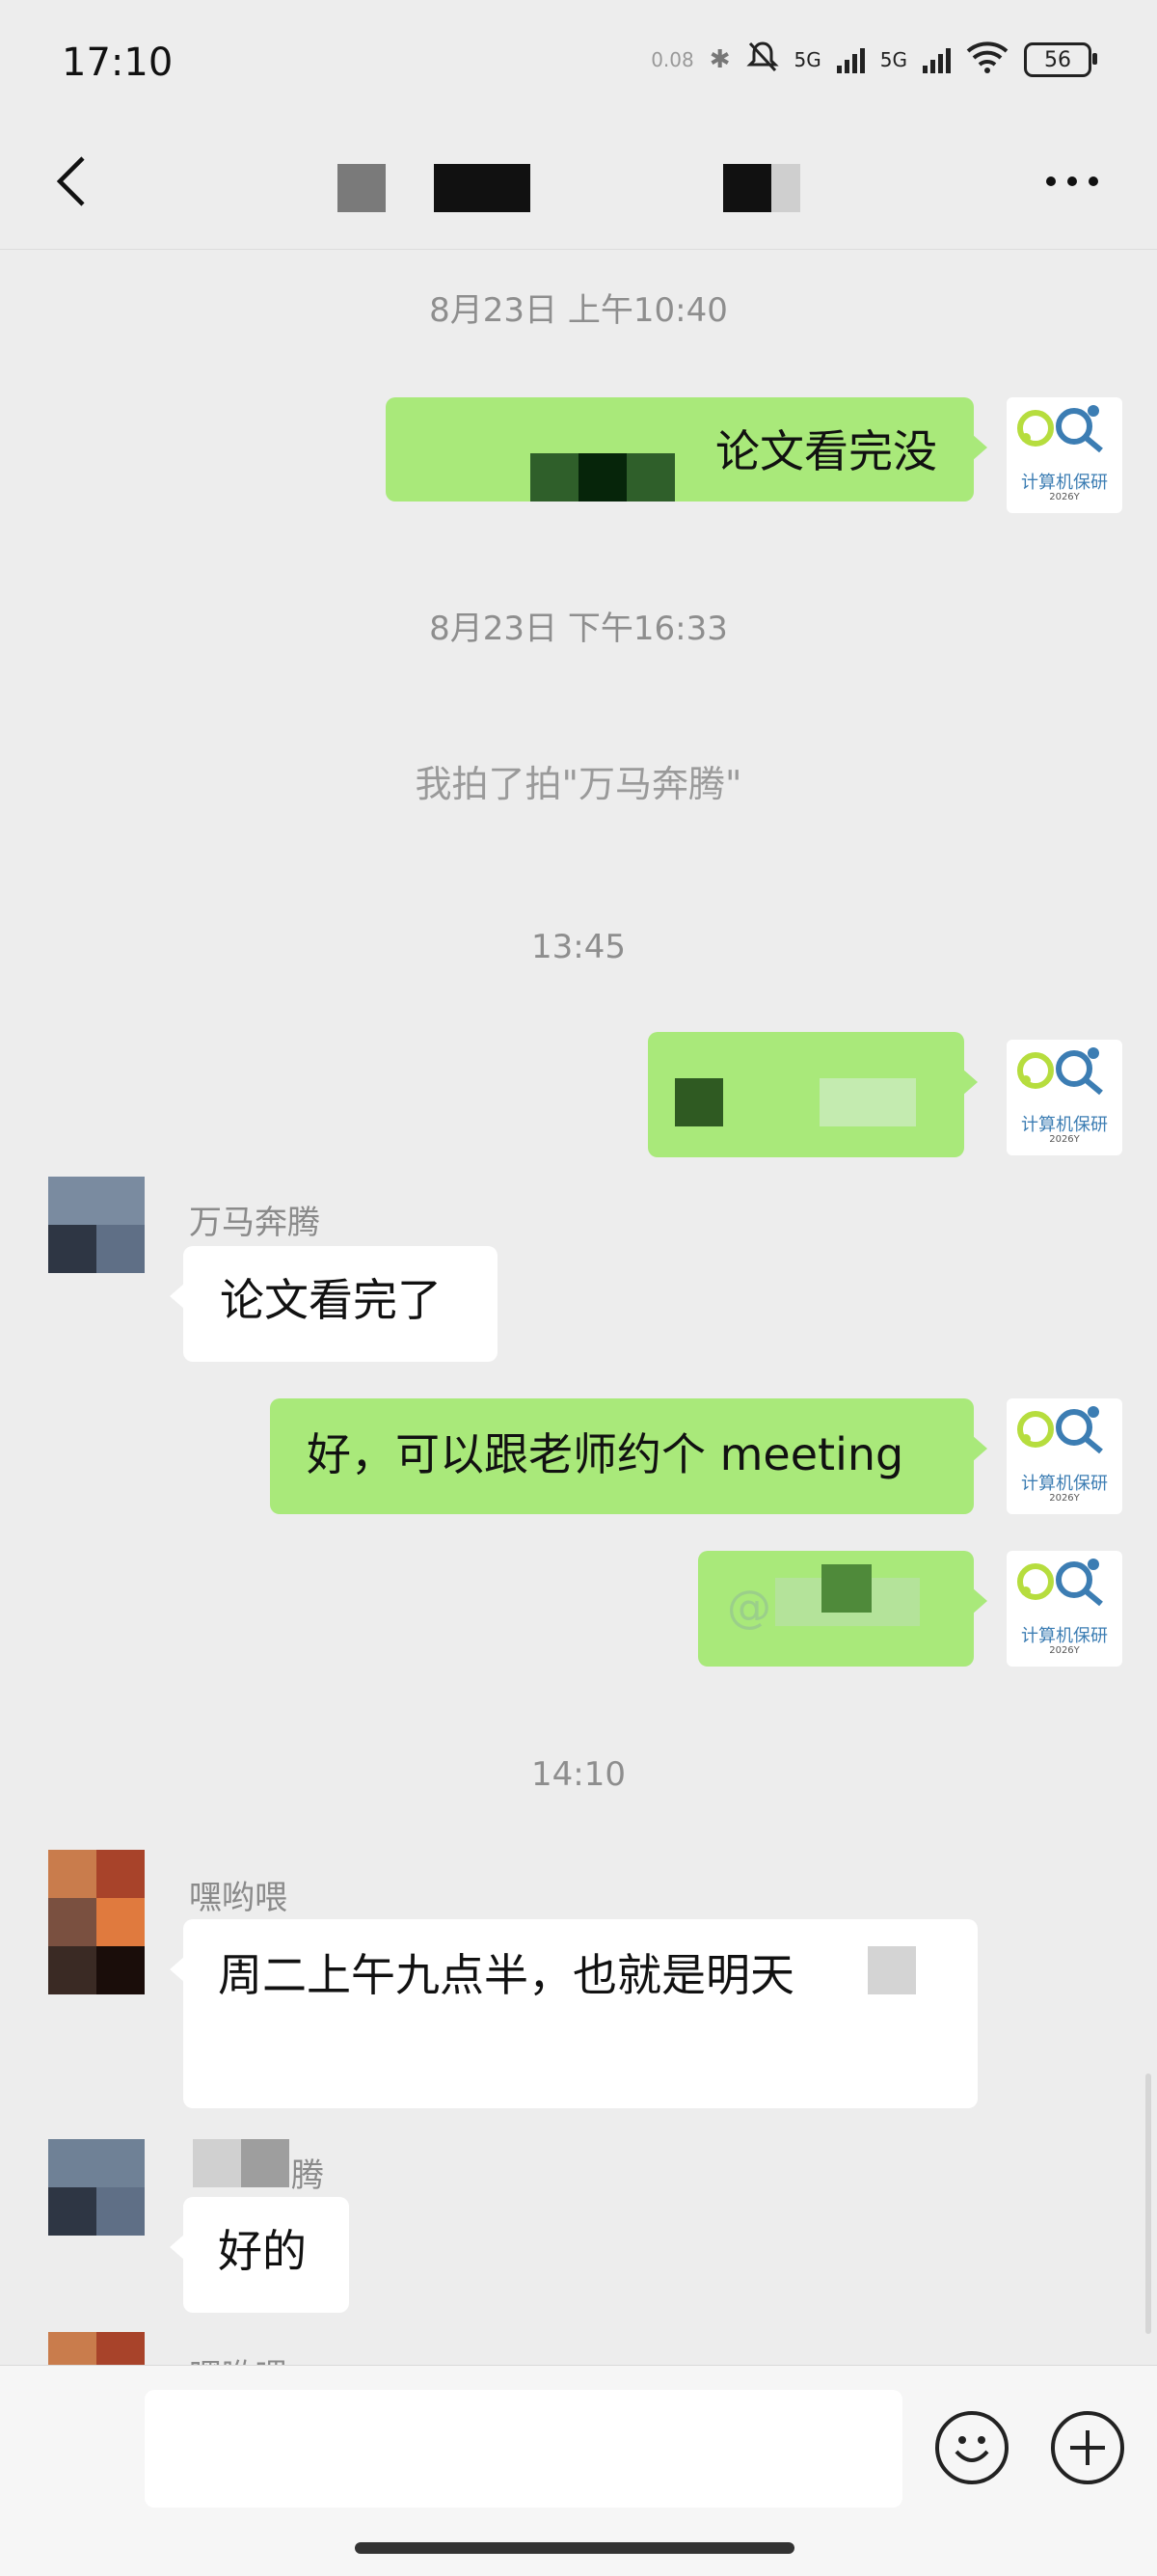 The image size is (1157, 2576). I want to click on status-icons: 0.08 ✱ 5G 5G 56, so click(874, 60).